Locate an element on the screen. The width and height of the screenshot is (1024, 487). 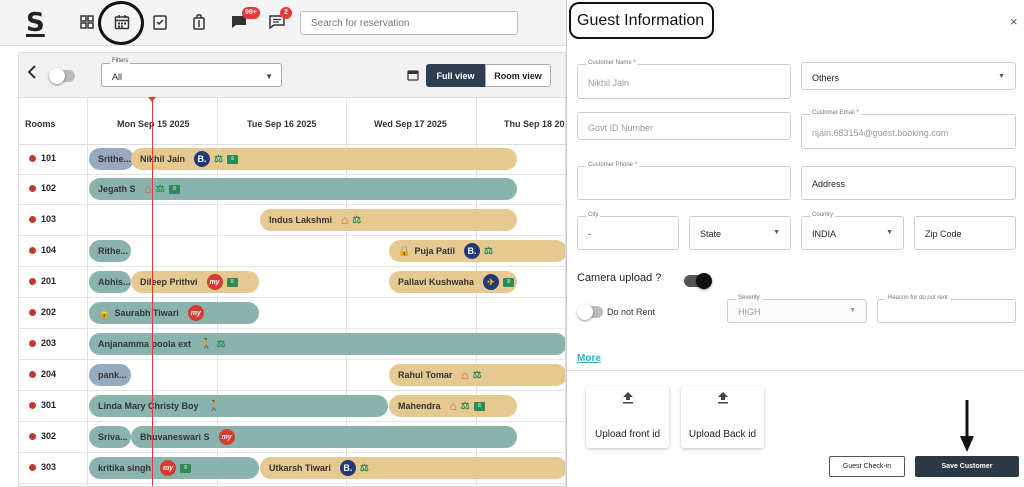
guest-name: Nikhil Jain is located at coordinates (163, 159).